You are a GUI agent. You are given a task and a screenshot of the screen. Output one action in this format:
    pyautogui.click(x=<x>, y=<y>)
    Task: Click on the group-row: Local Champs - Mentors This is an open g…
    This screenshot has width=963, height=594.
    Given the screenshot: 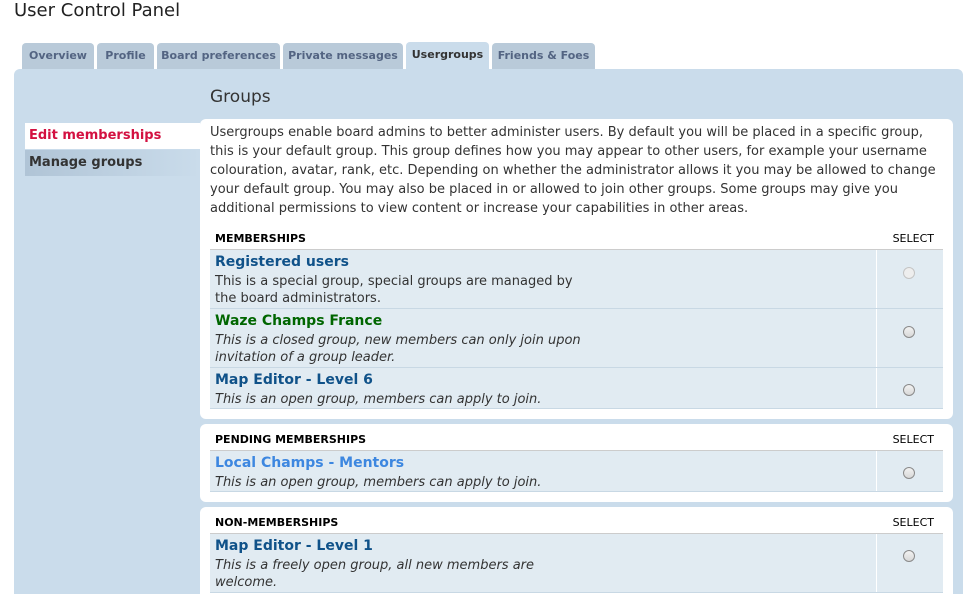 What is the action you would take?
    pyautogui.click(x=576, y=471)
    